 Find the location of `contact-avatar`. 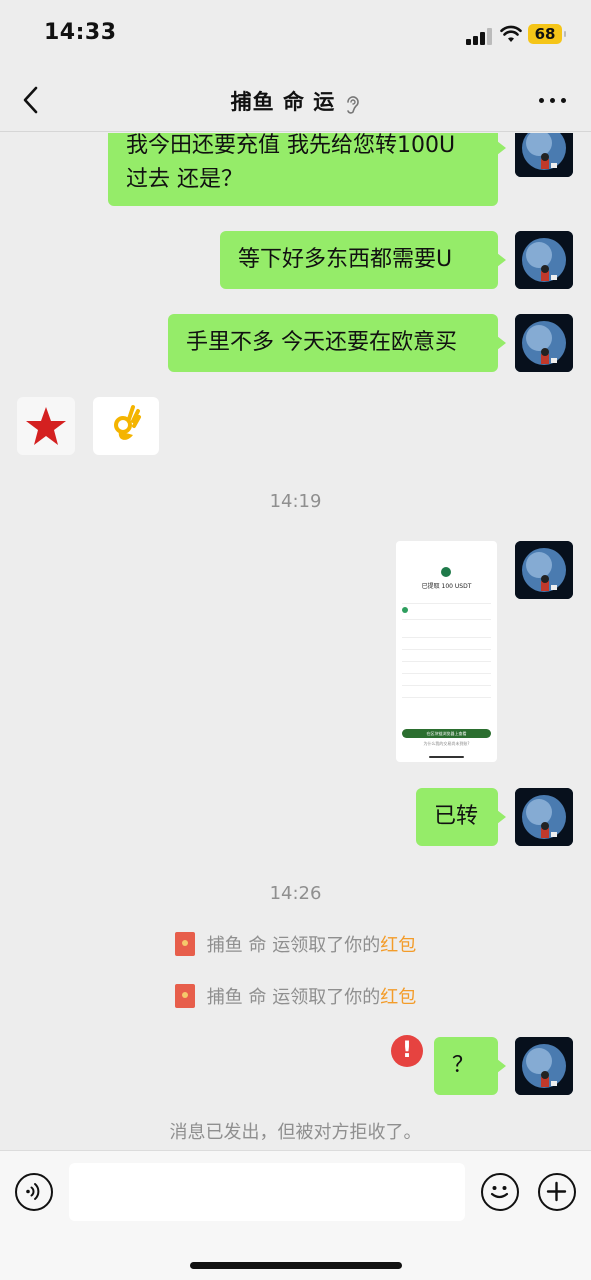

contact-avatar is located at coordinates (46, 426).